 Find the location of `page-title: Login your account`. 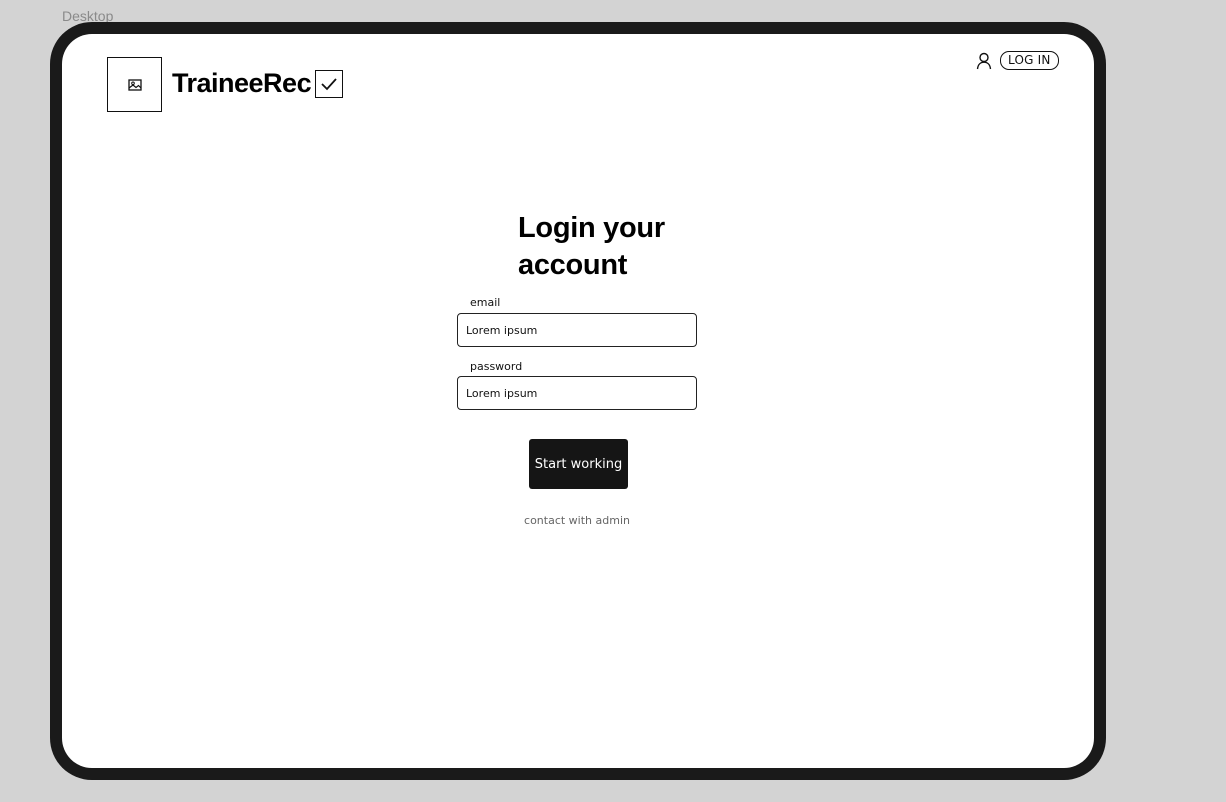

page-title: Login your account is located at coordinates (618, 247).